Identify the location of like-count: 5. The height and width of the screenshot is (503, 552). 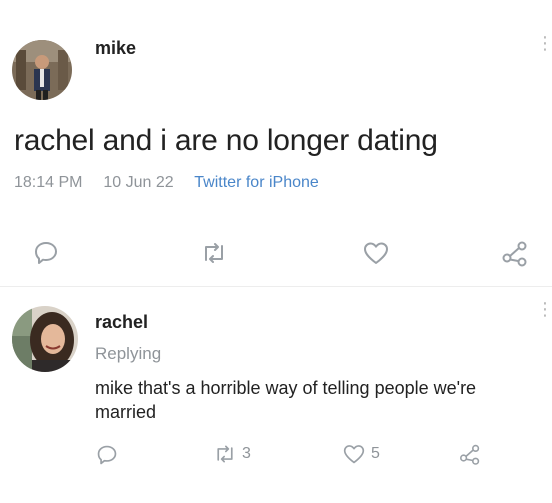
(375, 453).